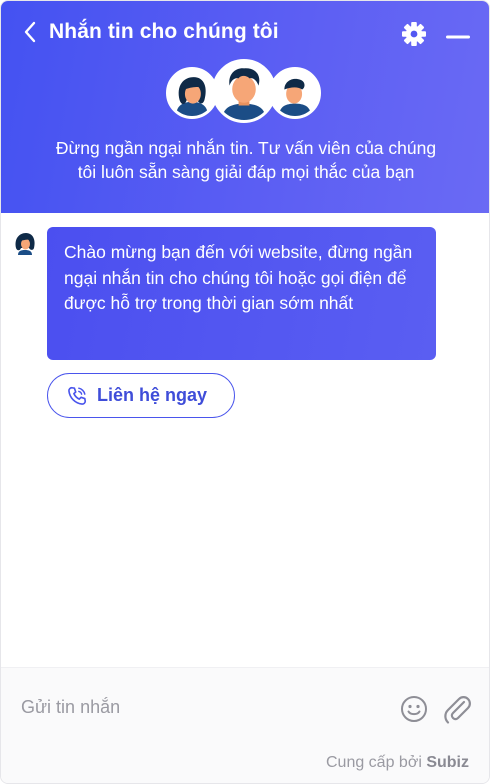 This screenshot has height=784, width=490. I want to click on emoji-button, so click(414, 709).